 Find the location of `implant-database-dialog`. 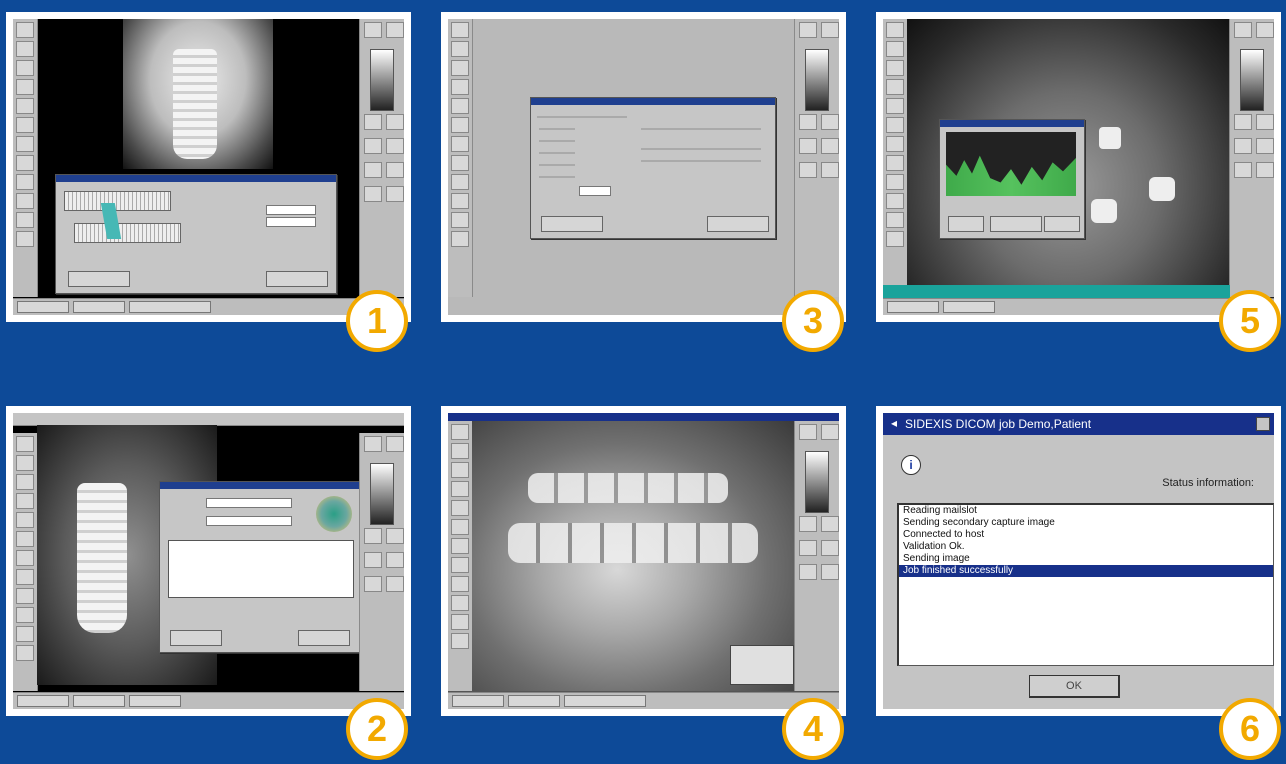

implant-database-dialog is located at coordinates (260, 567).